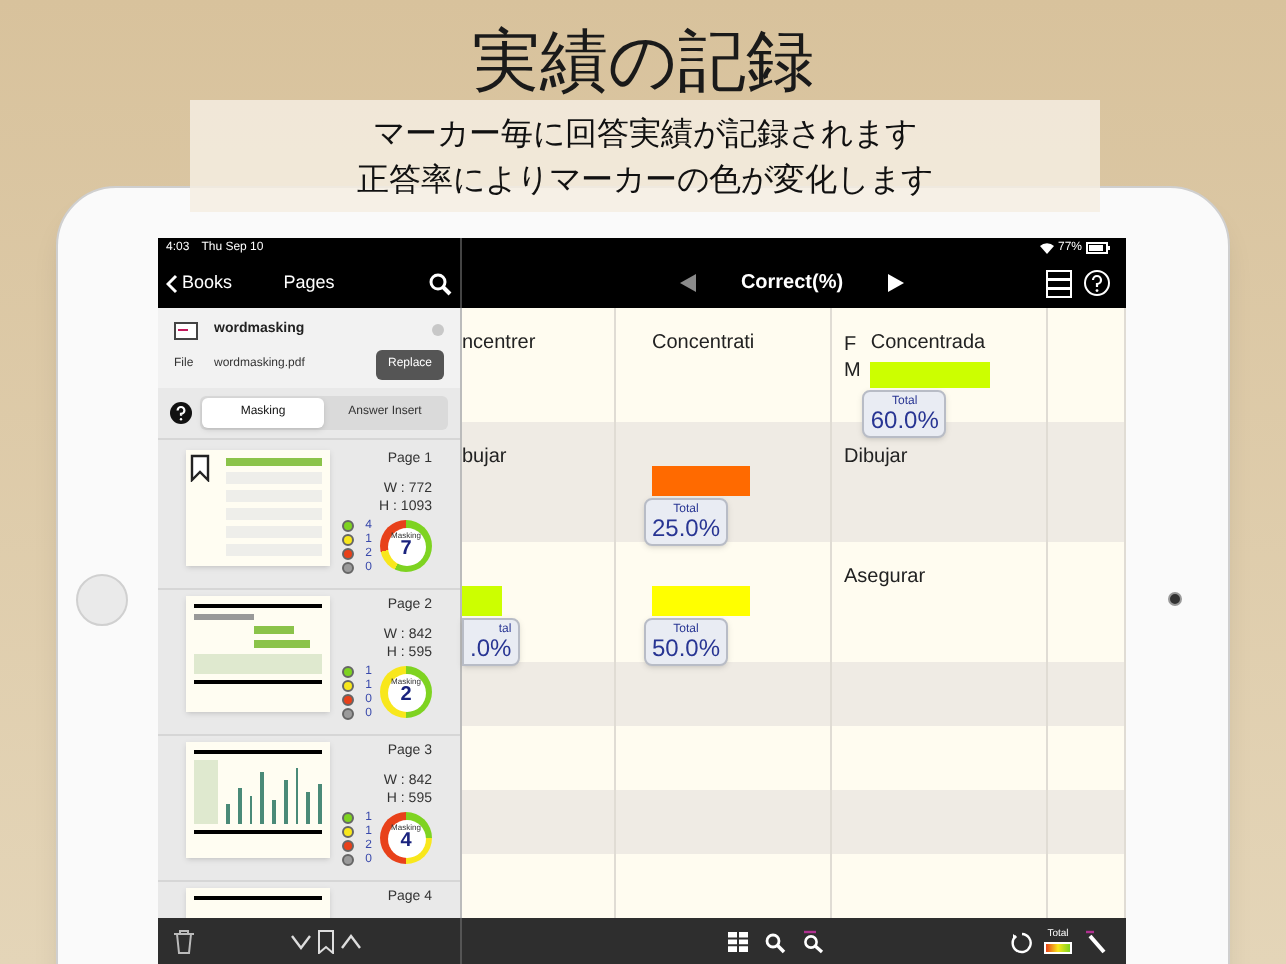 This screenshot has height=964, width=1286. I want to click on table-cell-text: Concentrada, so click(929, 344).